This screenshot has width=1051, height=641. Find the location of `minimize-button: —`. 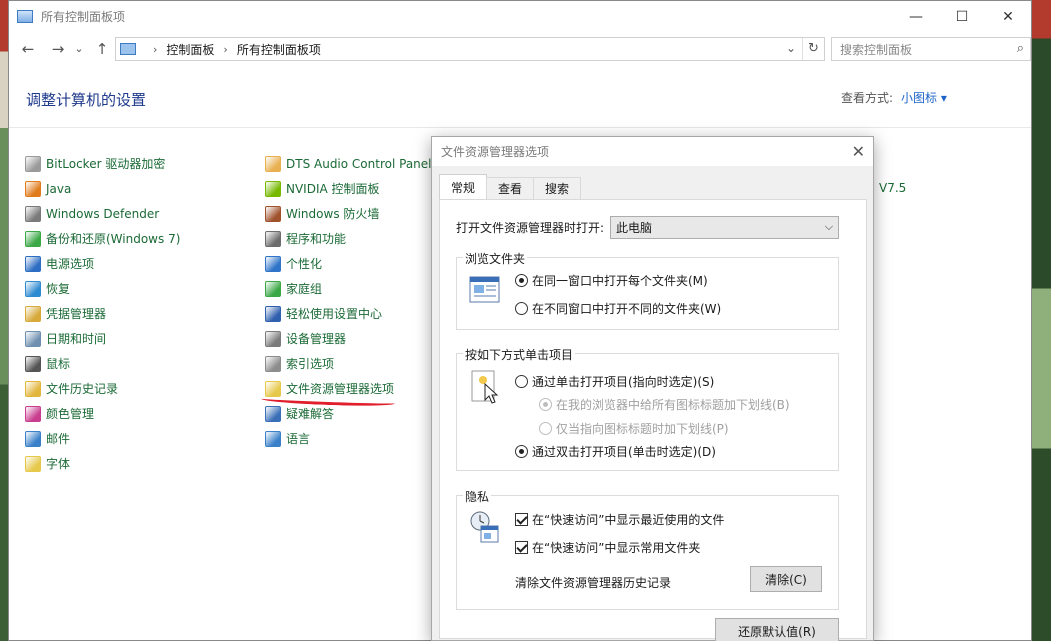

minimize-button: — is located at coordinates (916, 16).